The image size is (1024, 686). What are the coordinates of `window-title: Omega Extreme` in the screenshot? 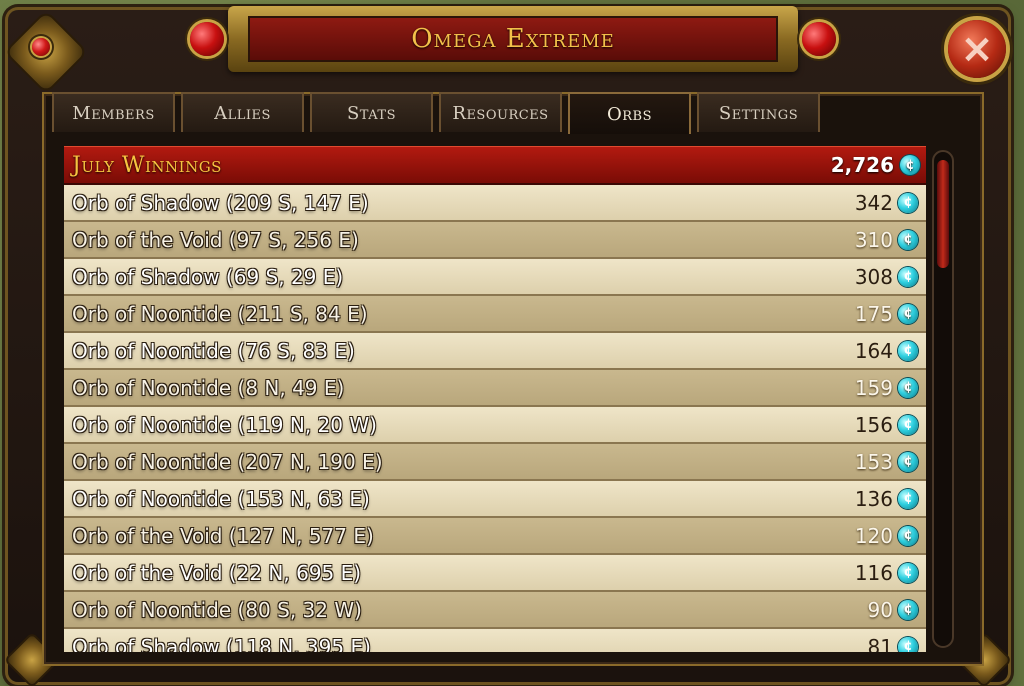 It's located at (513, 39).